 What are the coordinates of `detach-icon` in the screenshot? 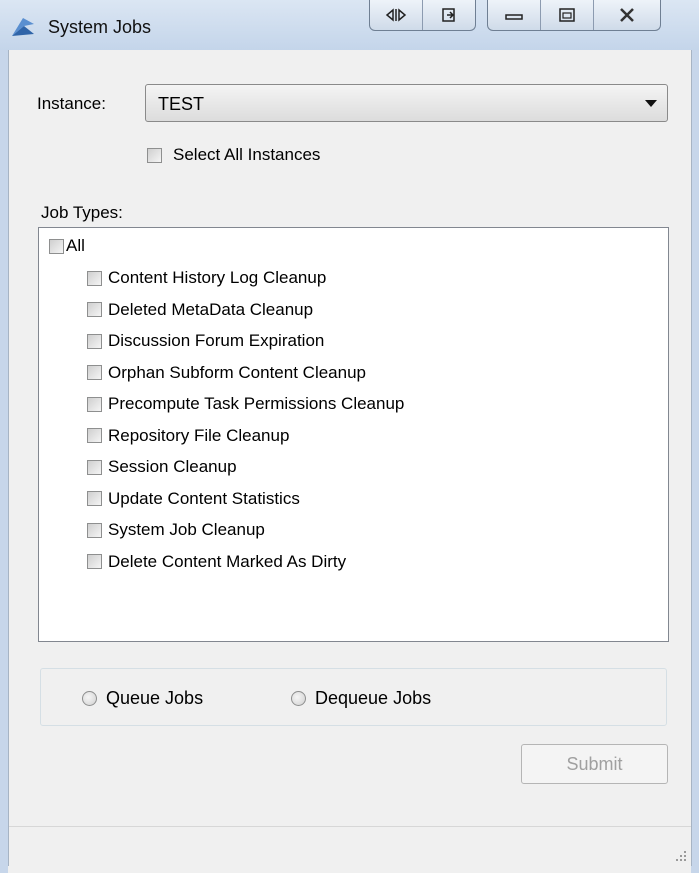 It's located at (448, 15).